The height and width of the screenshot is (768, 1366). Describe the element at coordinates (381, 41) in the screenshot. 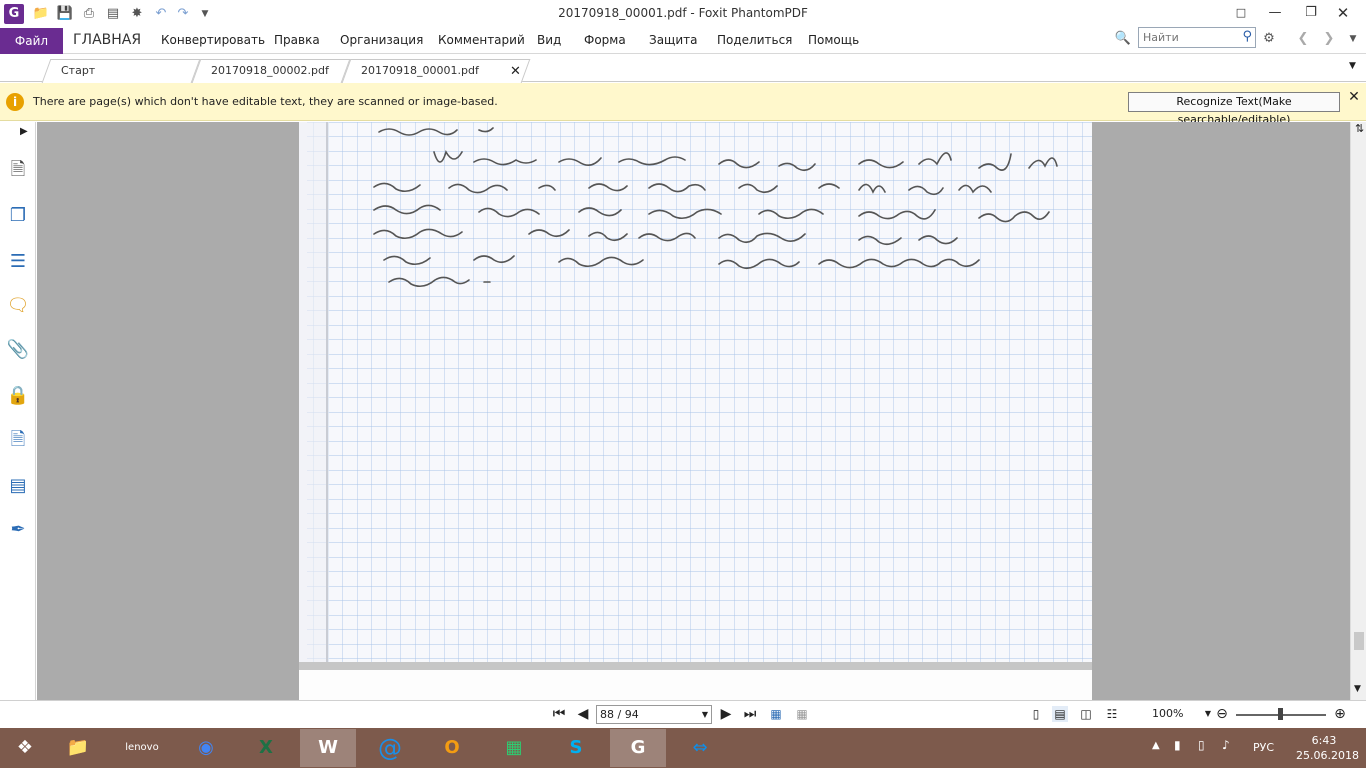

I see `menu-organize: Организация` at that location.